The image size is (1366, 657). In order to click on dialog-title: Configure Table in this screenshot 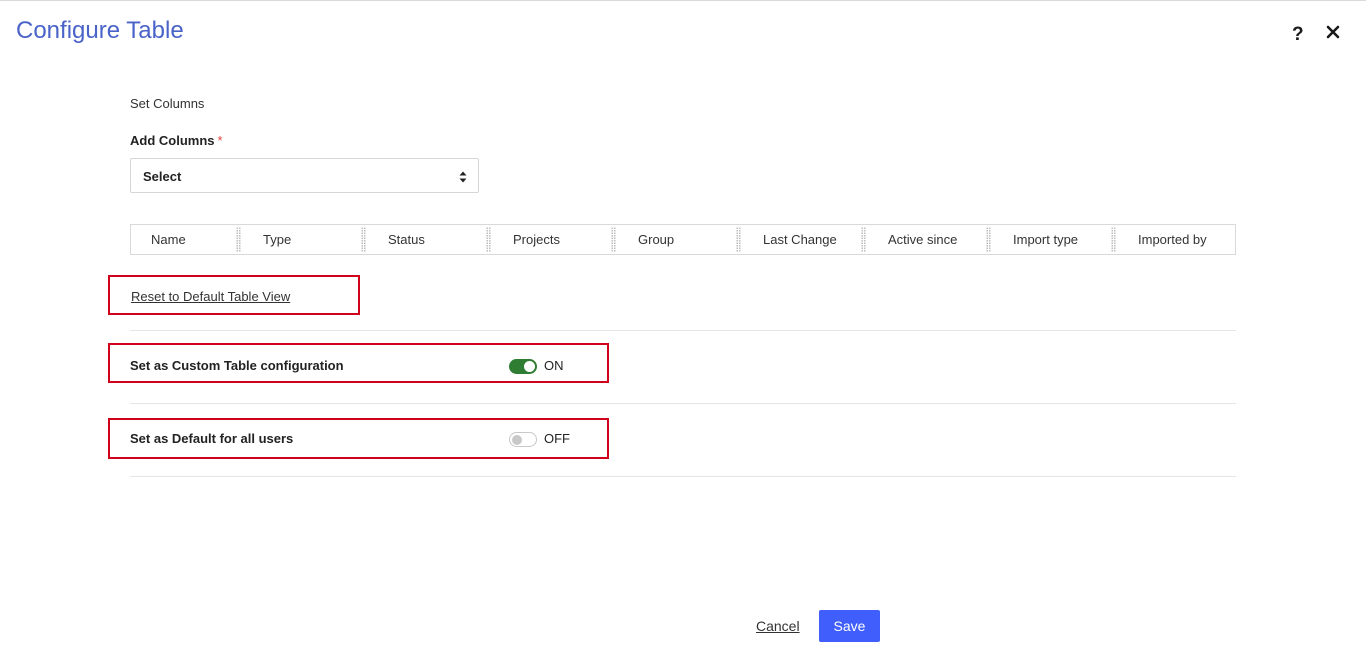, I will do `click(100, 30)`.